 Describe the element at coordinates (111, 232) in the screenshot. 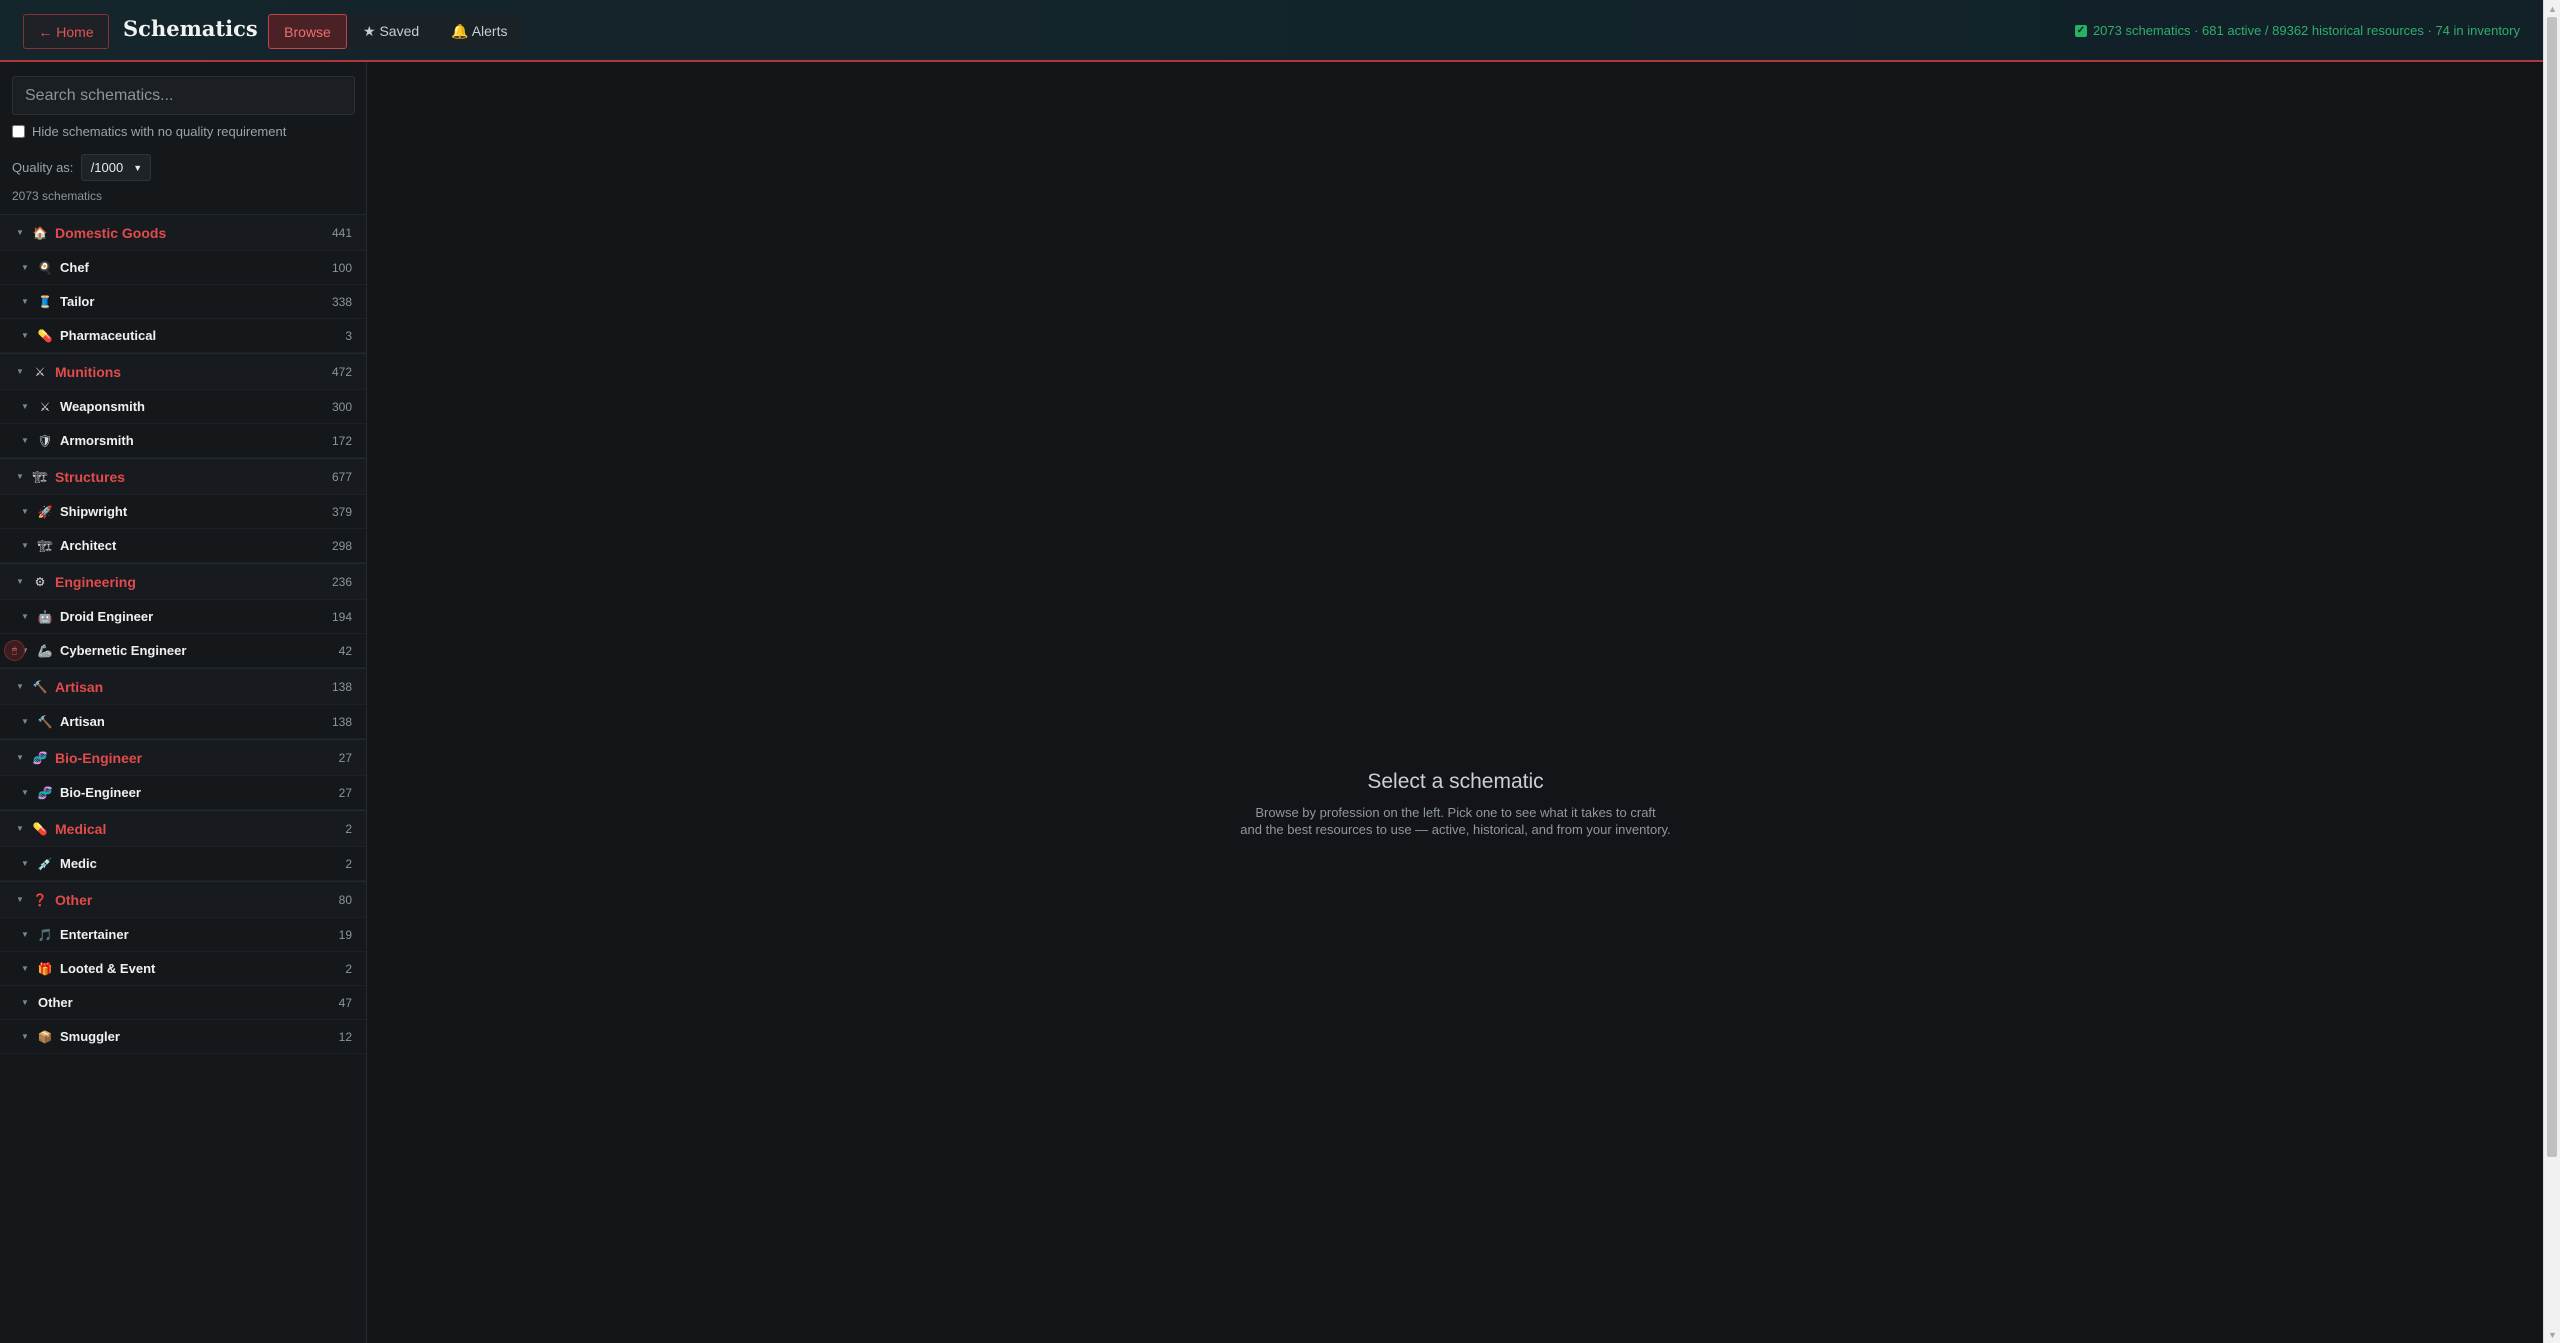

I see `category-label: Domestic Goods` at that location.